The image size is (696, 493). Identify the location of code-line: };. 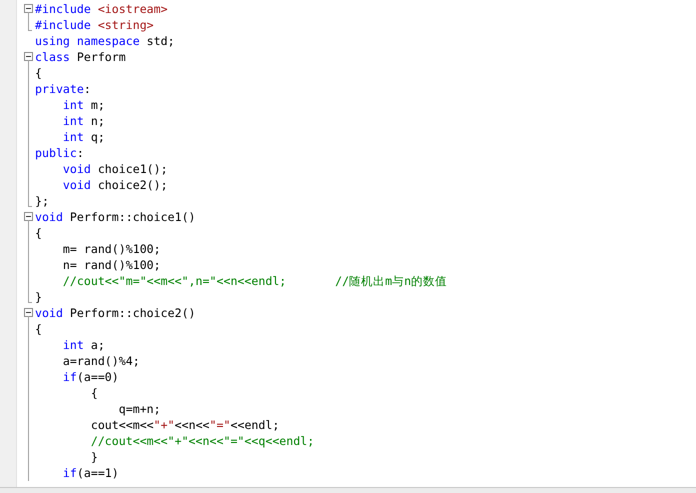
(42, 201).